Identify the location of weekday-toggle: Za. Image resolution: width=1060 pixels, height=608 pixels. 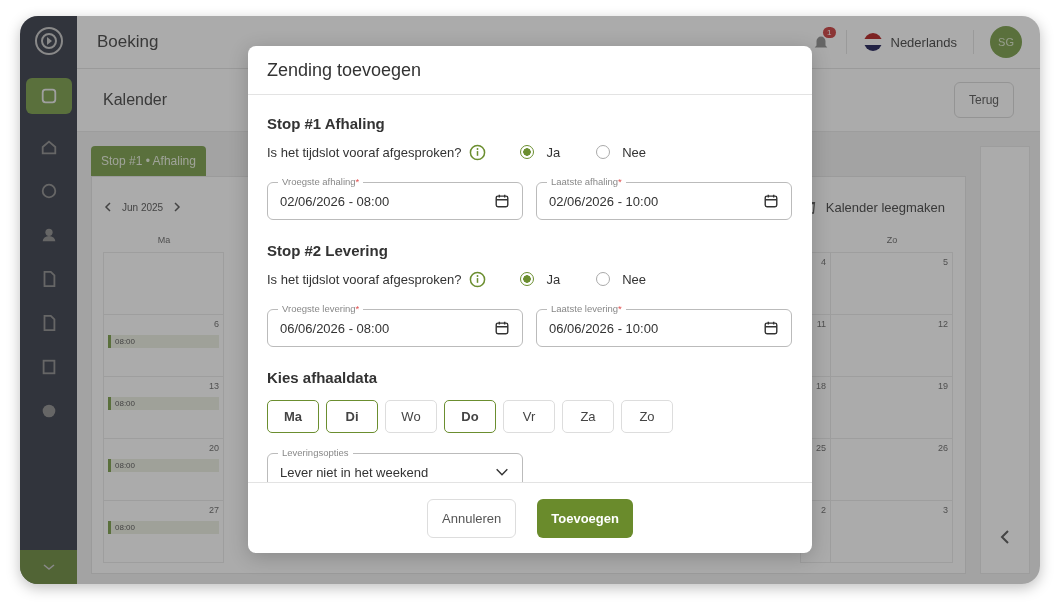
(588, 416).